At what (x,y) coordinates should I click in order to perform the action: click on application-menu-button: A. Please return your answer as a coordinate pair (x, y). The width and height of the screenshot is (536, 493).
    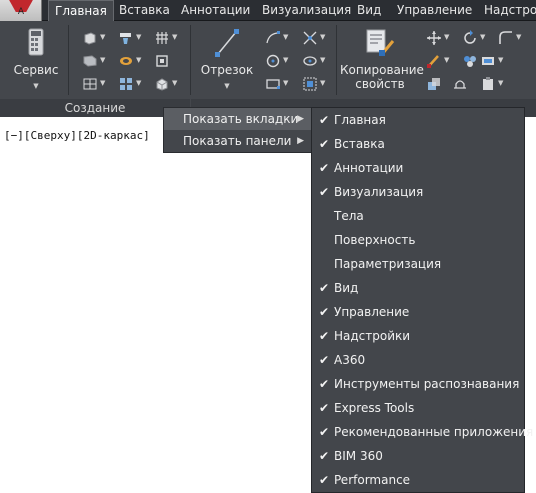
    Looking at the image, I should click on (21, 10).